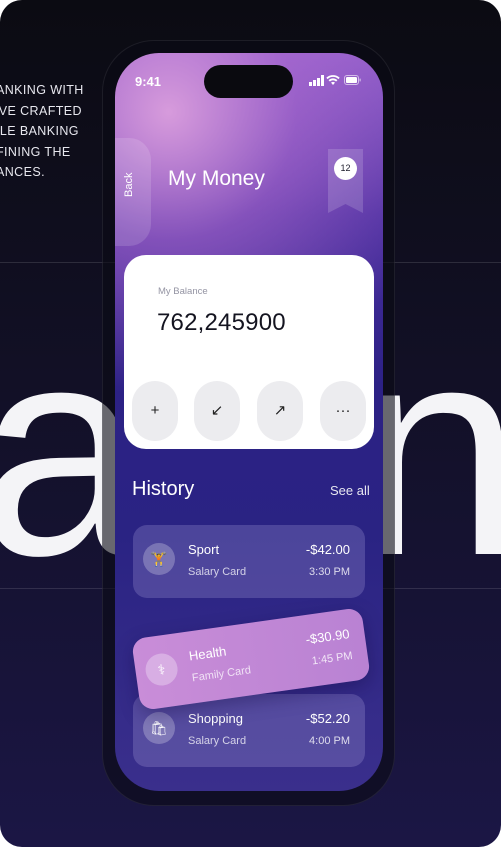  Describe the element at coordinates (329, 572) in the screenshot. I see `transaction-time: 3:30 PM` at that location.